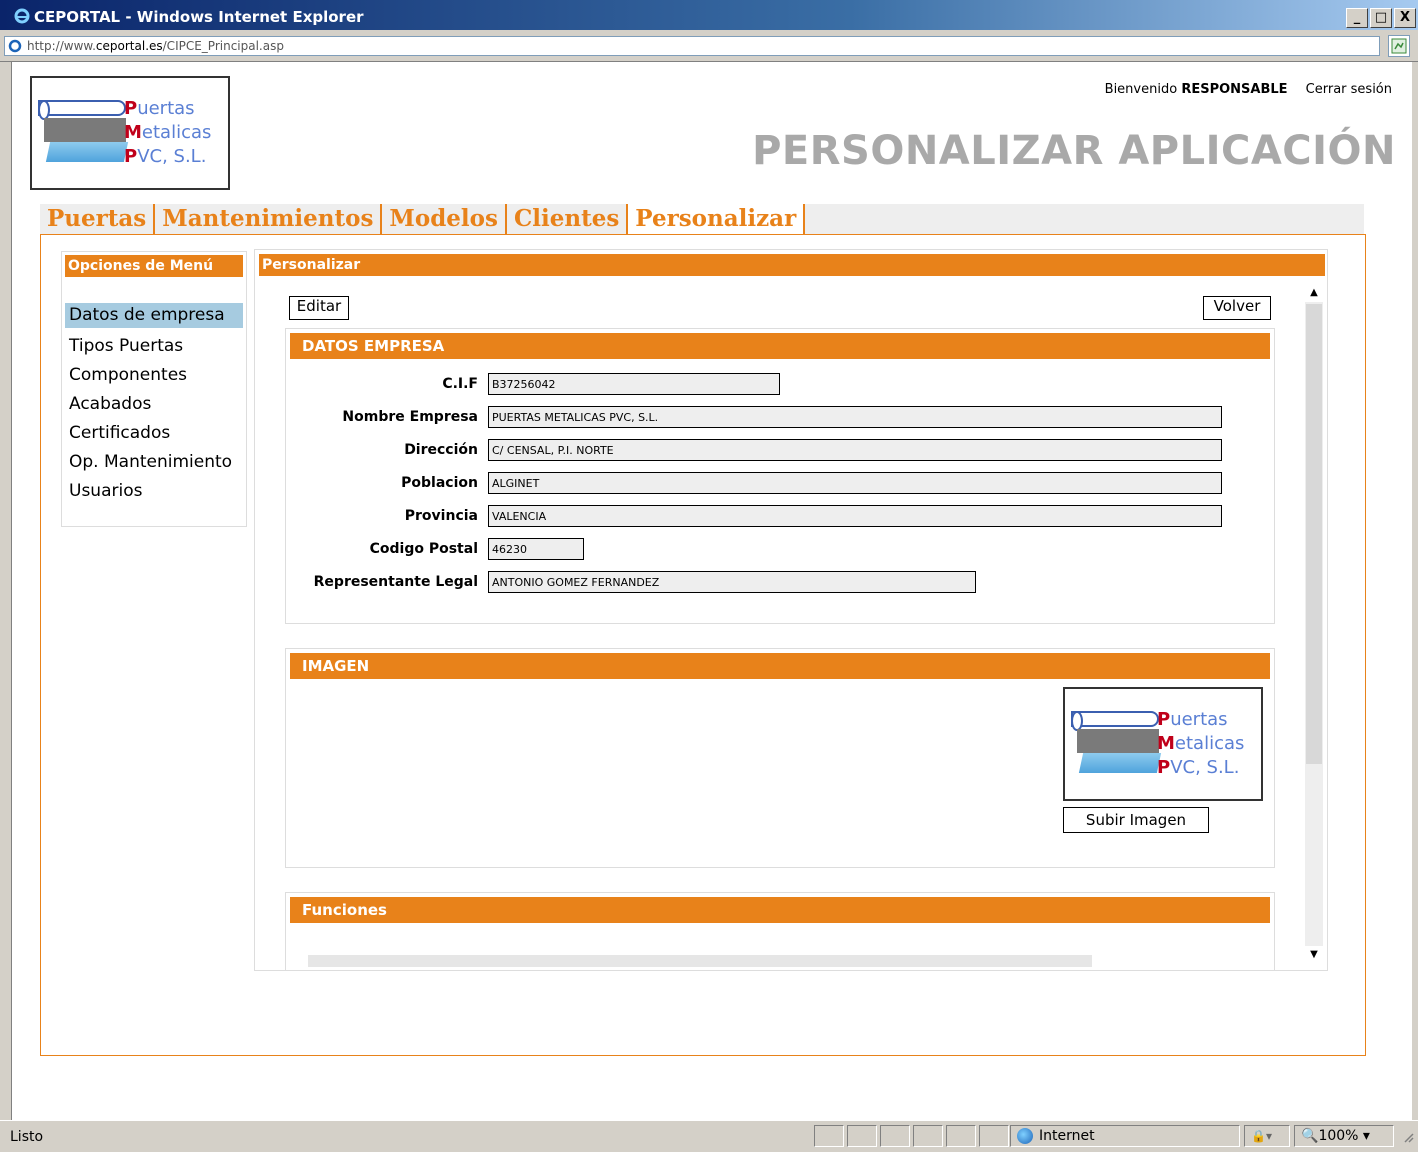 The height and width of the screenshot is (1152, 1418). Describe the element at coordinates (1381, 18) in the screenshot. I see `maximize-button: □` at that location.